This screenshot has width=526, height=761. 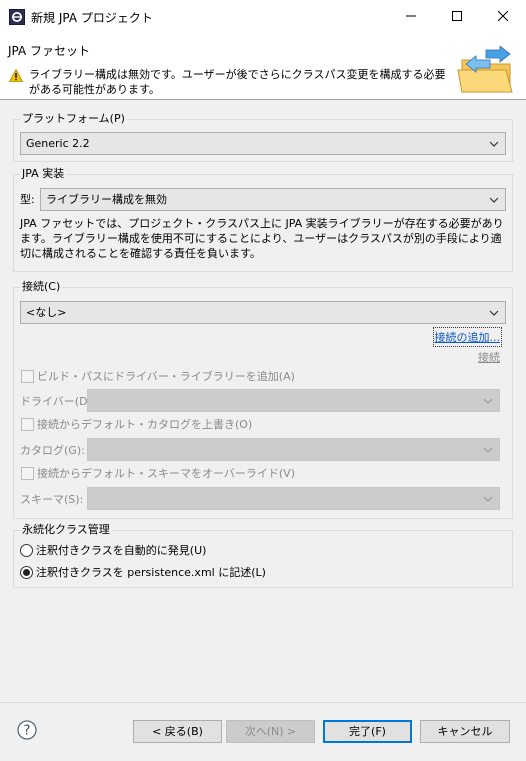 I want to click on close-icon, so click(x=503, y=16).